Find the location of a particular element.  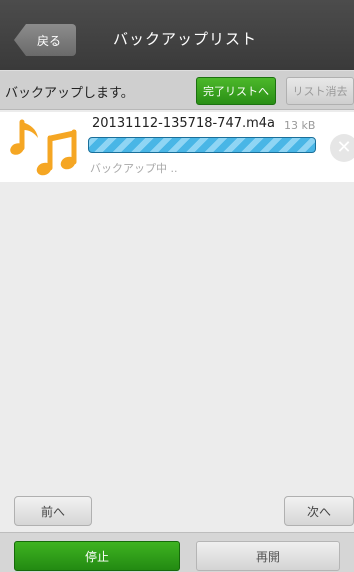

backup-progress-bar is located at coordinates (202, 145).